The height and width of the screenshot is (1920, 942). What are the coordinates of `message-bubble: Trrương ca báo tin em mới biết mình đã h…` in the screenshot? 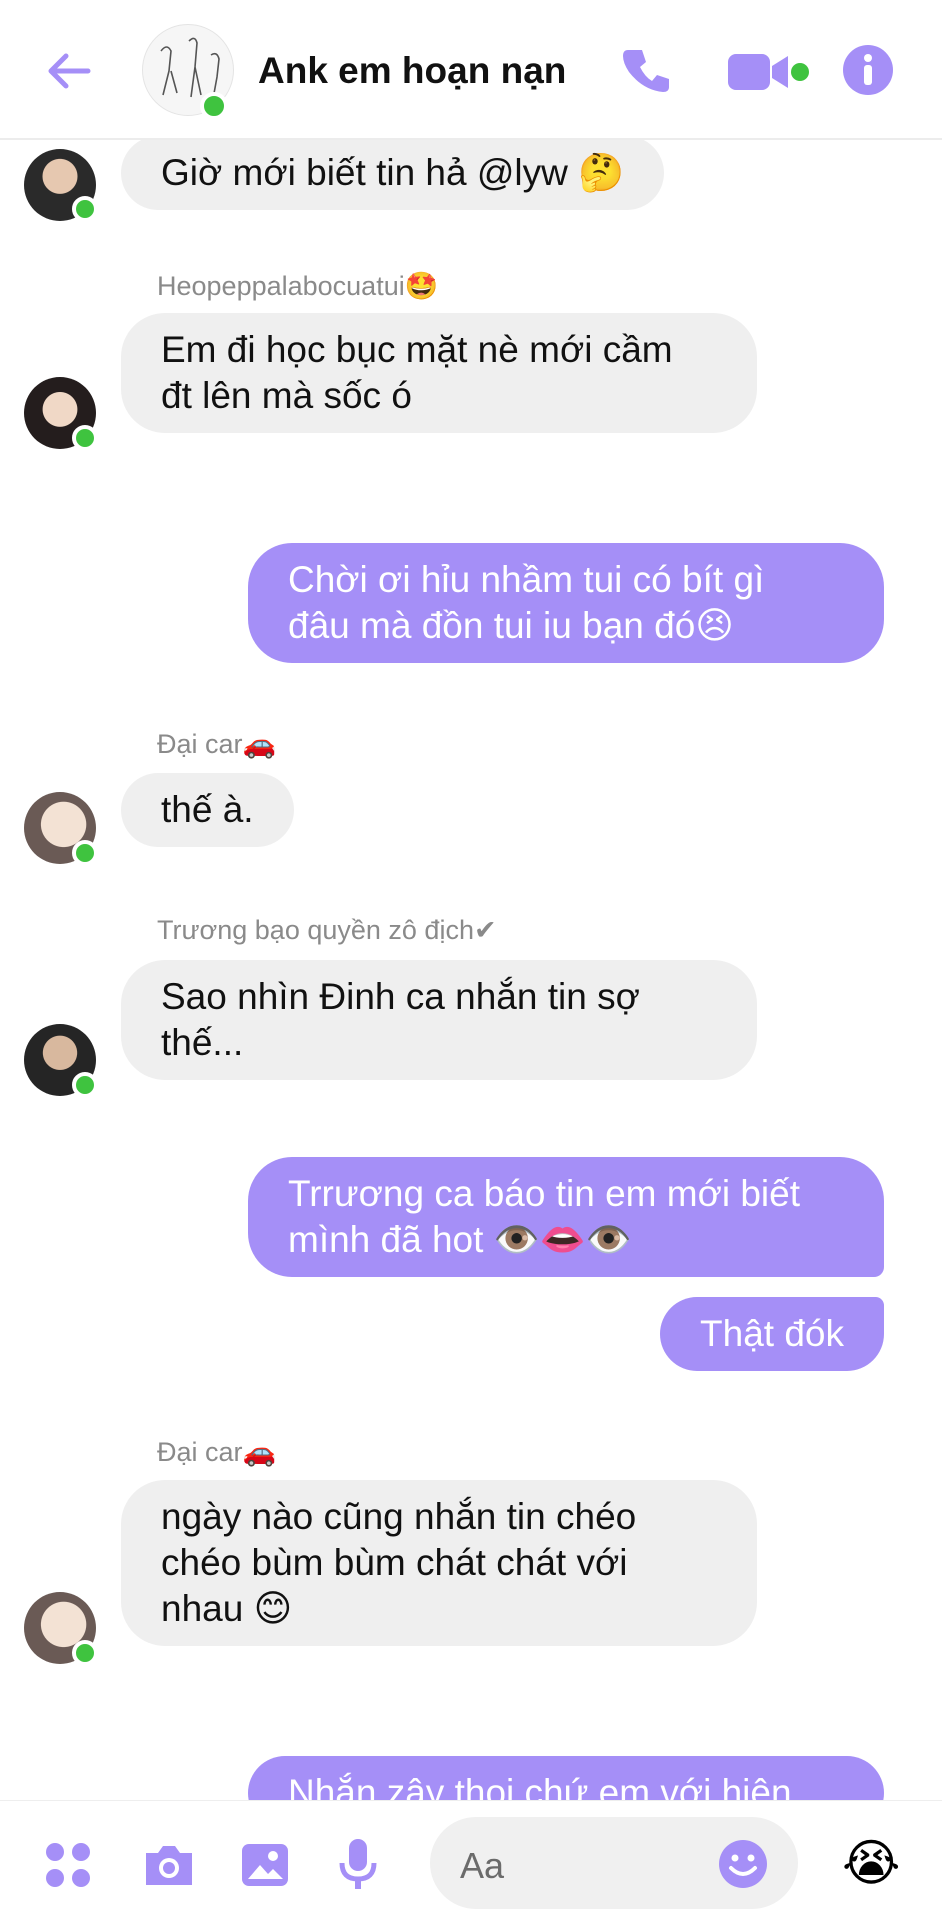 It's located at (566, 1217).